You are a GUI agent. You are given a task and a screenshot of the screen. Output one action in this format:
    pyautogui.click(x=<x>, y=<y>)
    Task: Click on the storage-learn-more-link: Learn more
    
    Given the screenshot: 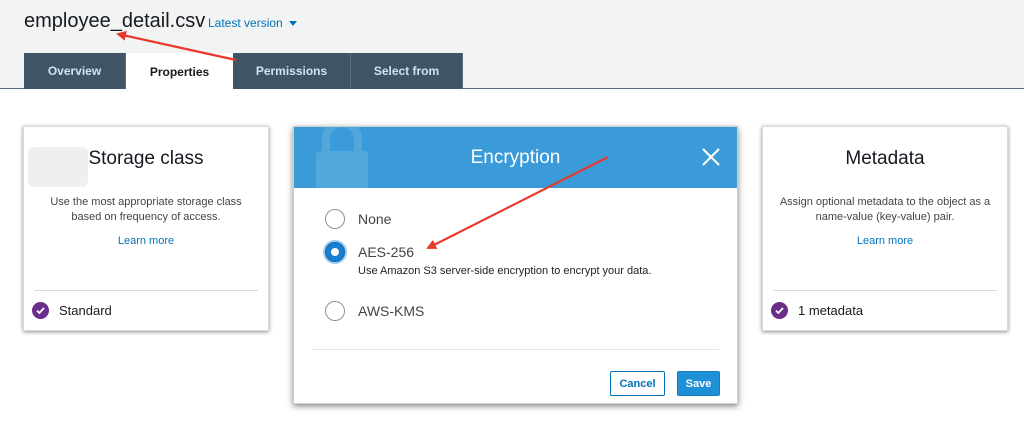 What is the action you would take?
    pyautogui.click(x=146, y=241)
    